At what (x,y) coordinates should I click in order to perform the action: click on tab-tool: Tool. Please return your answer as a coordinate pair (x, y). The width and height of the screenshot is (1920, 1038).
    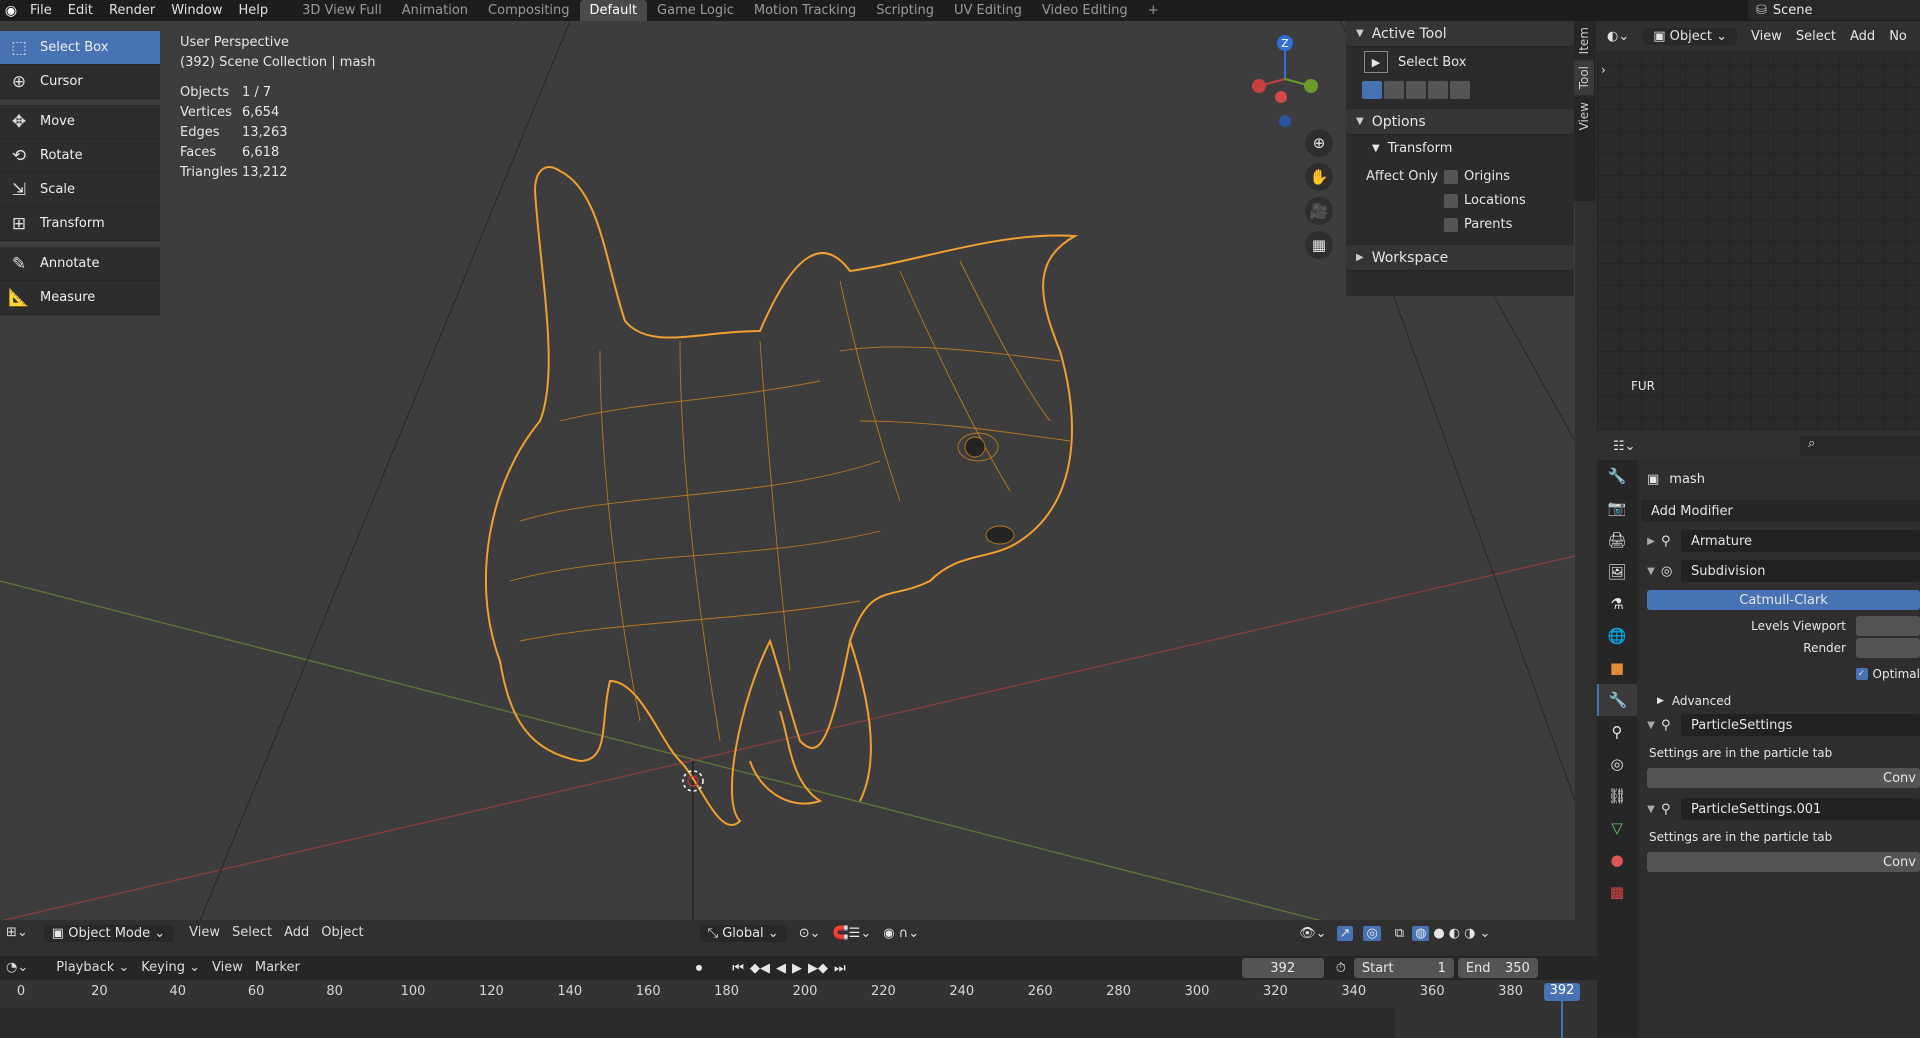
    Looking at the image, I should click on (1584, 78).